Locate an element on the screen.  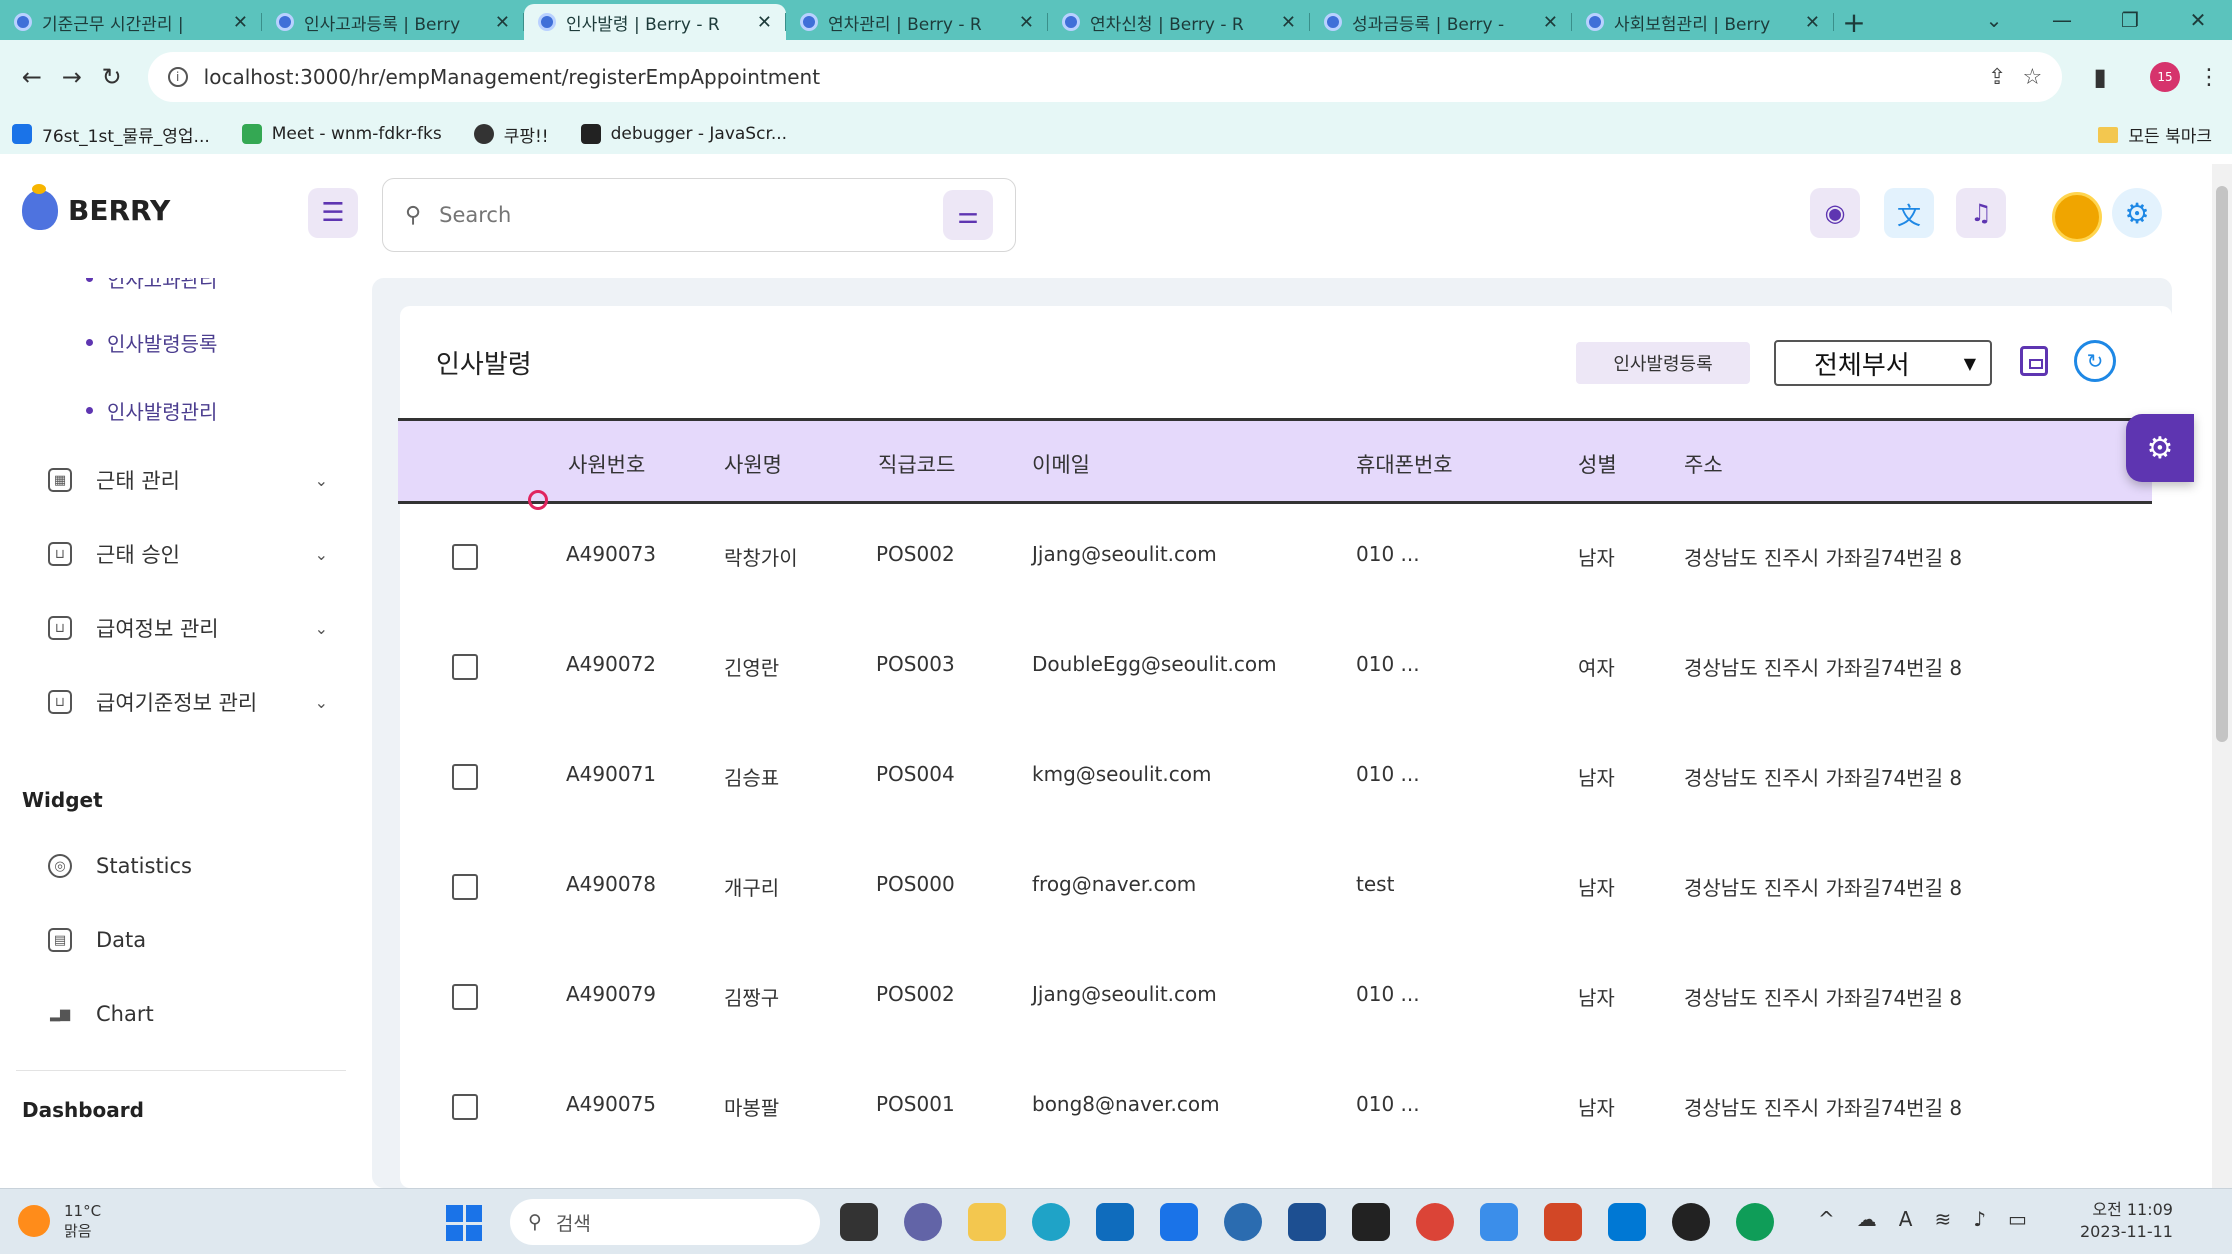
volume-icon: ♪ is located at coordinates (1979, 1219).